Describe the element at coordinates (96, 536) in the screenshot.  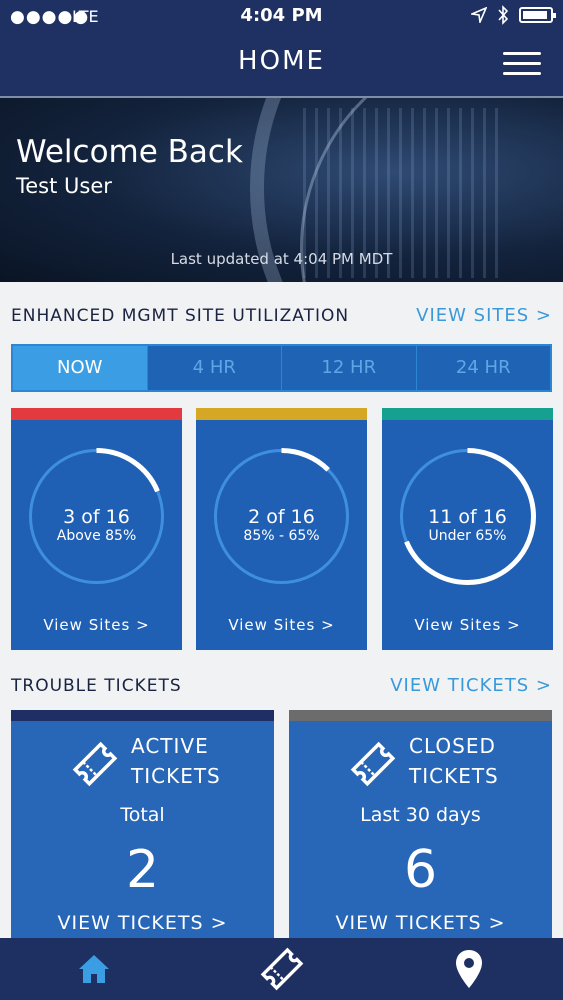
I see `utilization-range: Above 85%` at that location.